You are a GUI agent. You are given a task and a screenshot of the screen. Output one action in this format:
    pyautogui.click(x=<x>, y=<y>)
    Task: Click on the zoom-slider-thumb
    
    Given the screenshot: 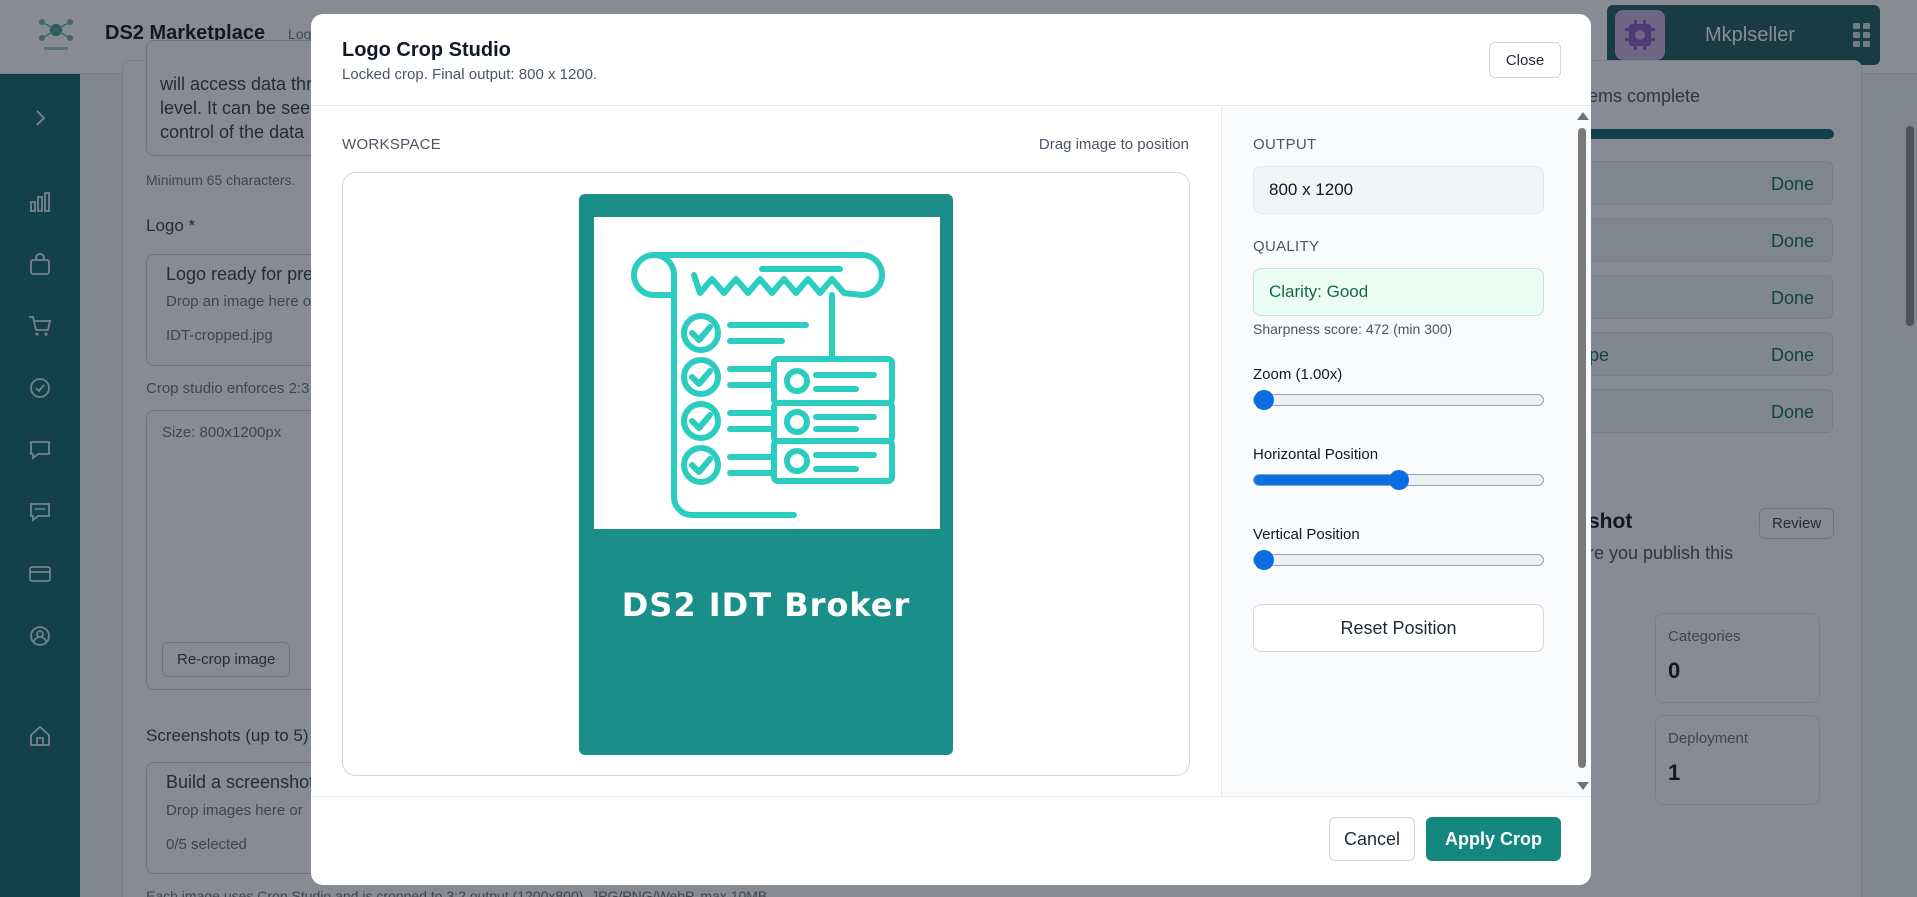 What is the action you would take?
    pyautogui.click(x=1264, y=400)
    